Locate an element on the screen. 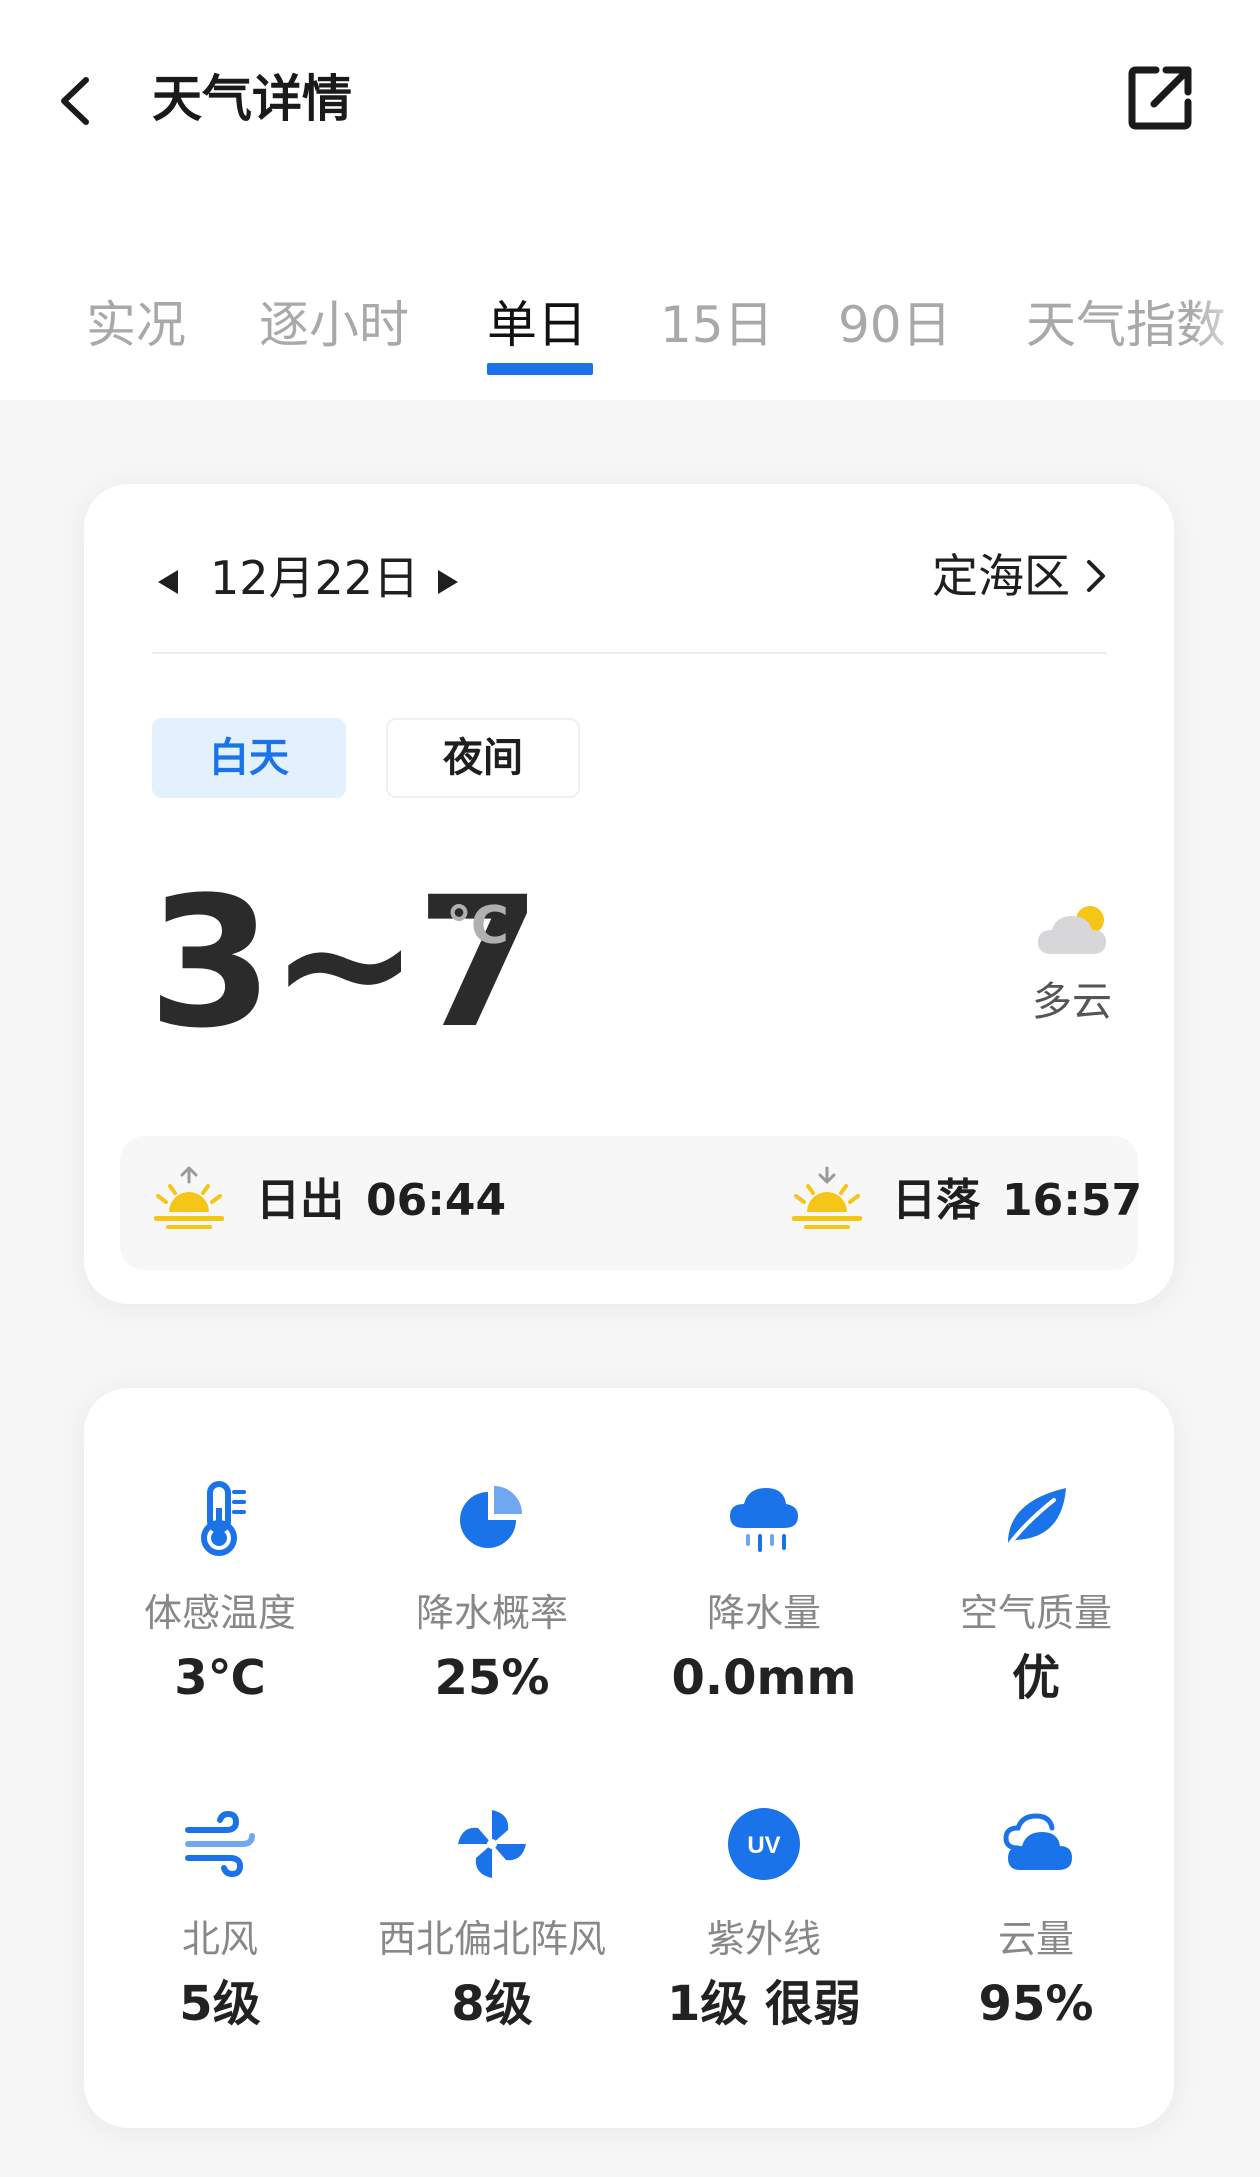 The width and height of the screenshot is (1260, 2177). active-tab-indicator is located at coordinates (540, 369).